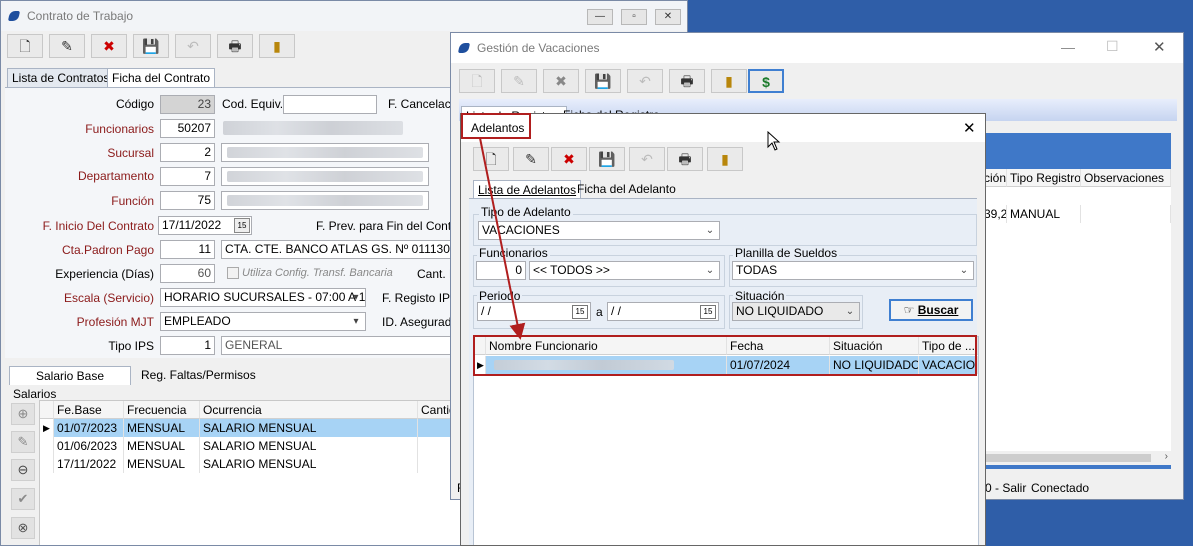 This screenshot has height=546, width=1193. Describe the element at coordinates (626, 189) in the screenshot. I see `tab-ficha-adelanto: Ficha del Adelanto` at that location.